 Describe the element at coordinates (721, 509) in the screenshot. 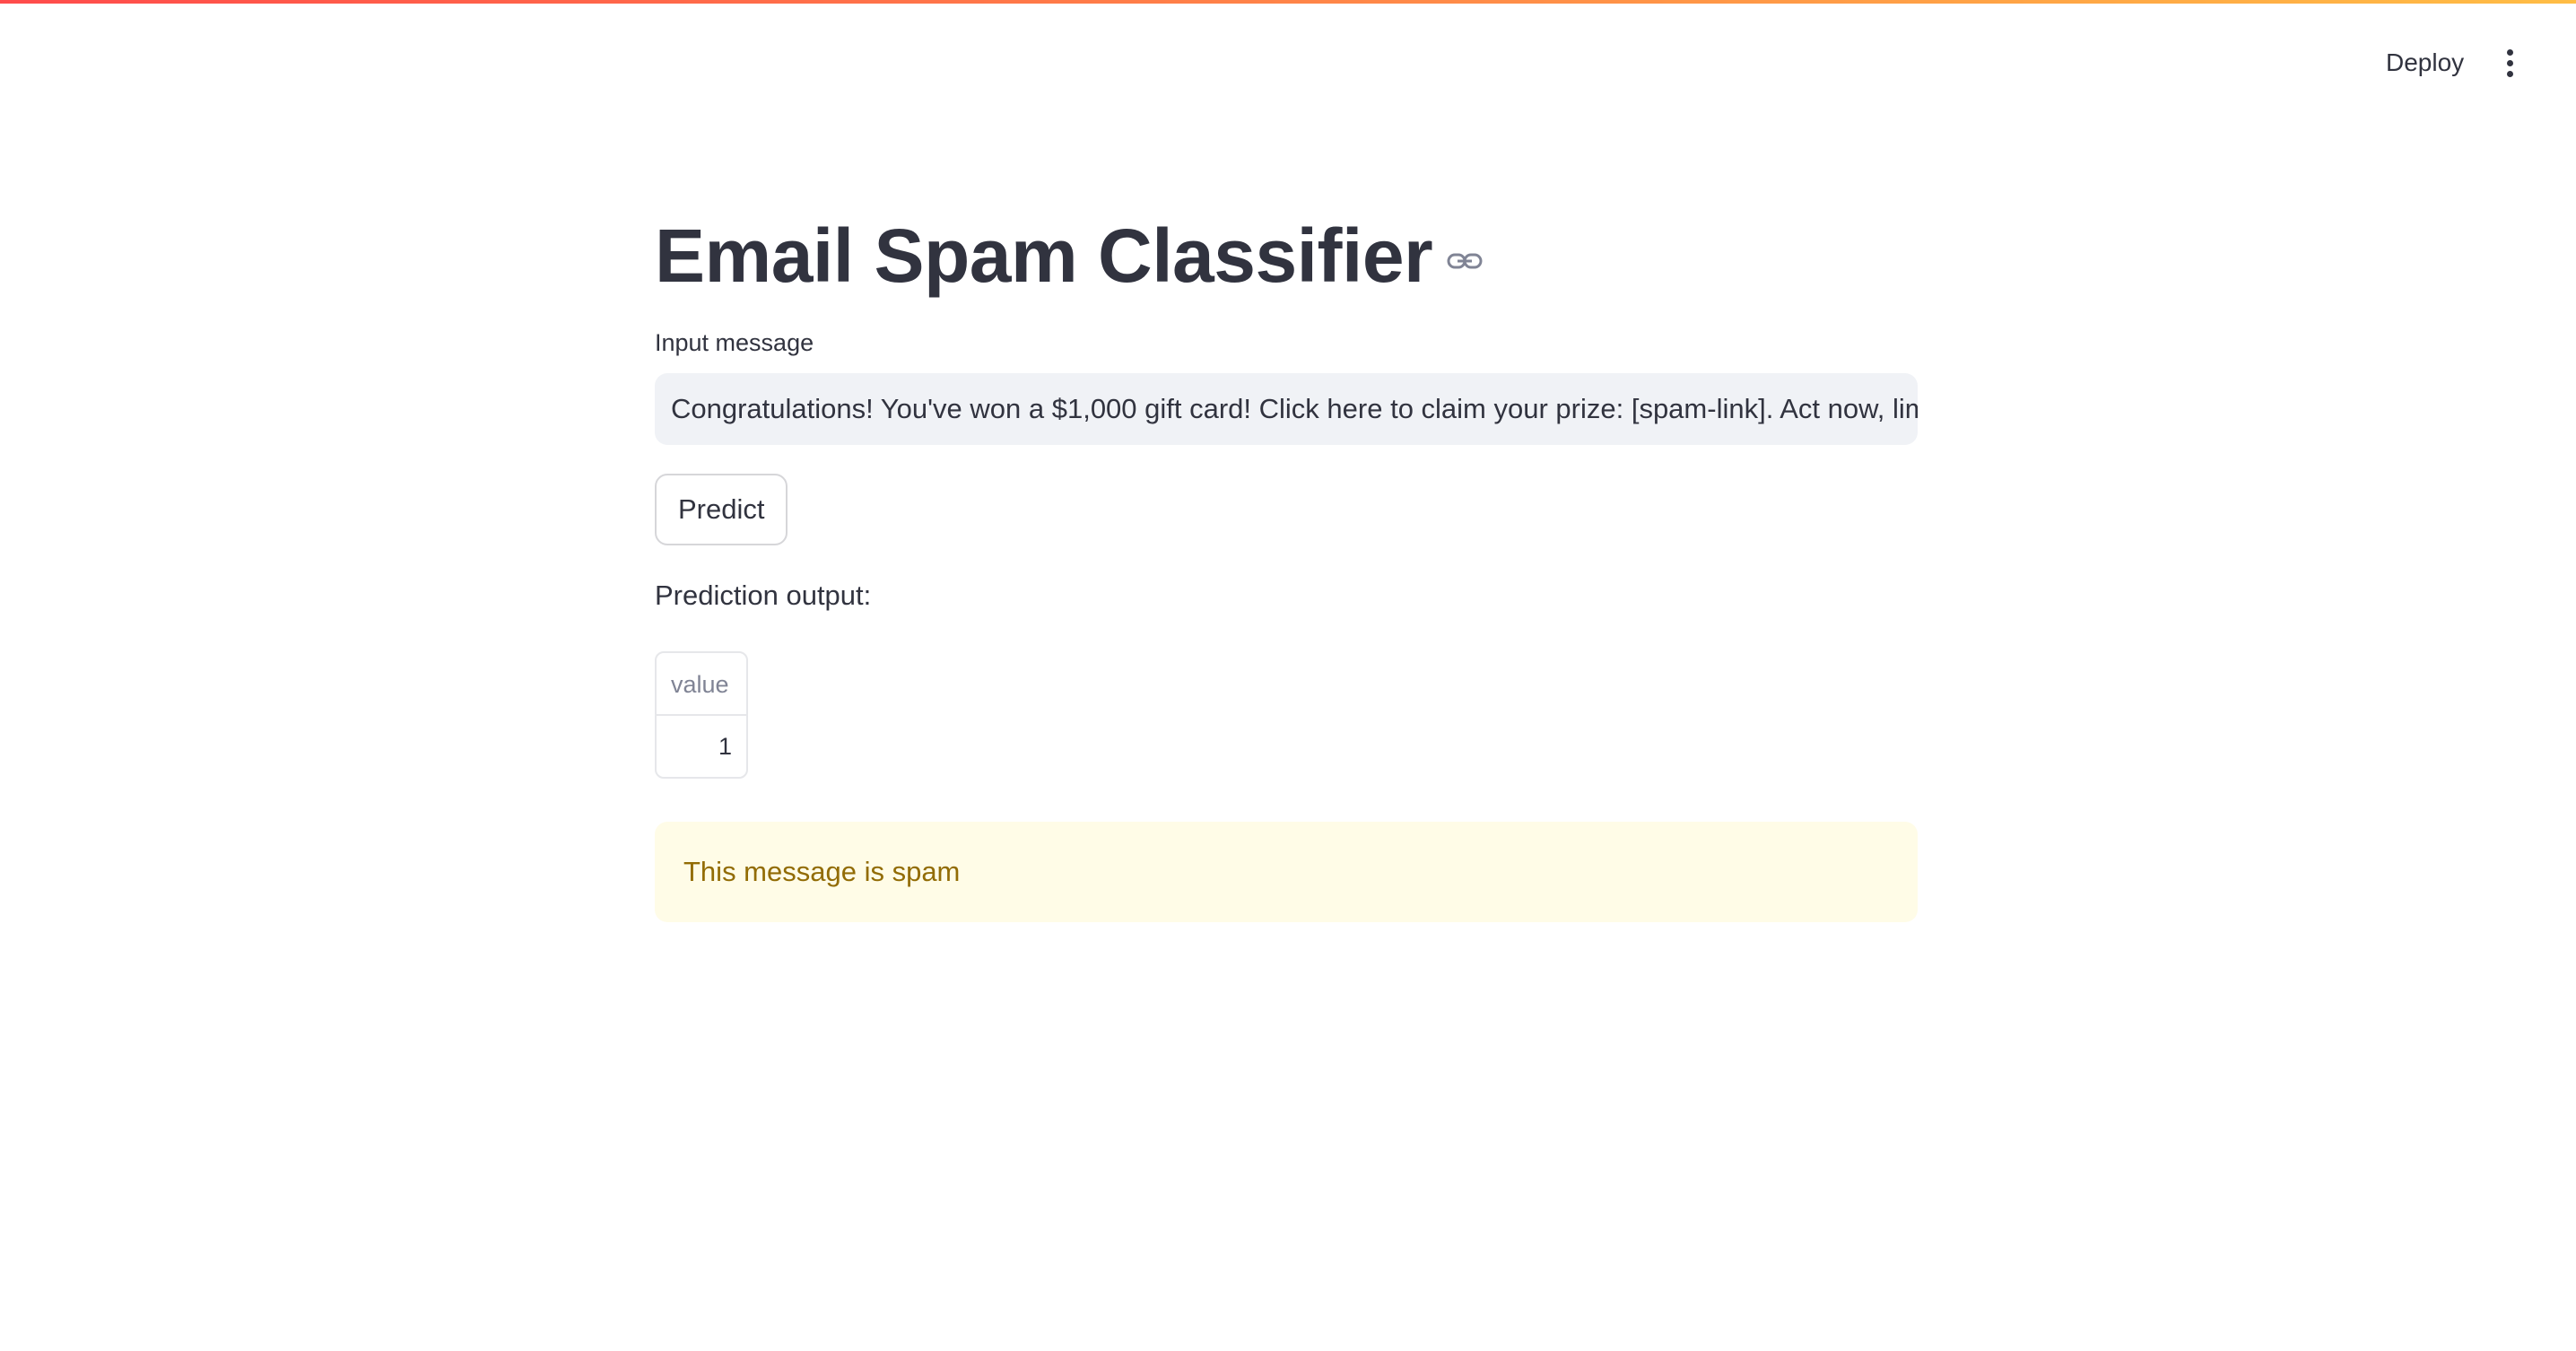

I see `predict-button: Predict` at that location.